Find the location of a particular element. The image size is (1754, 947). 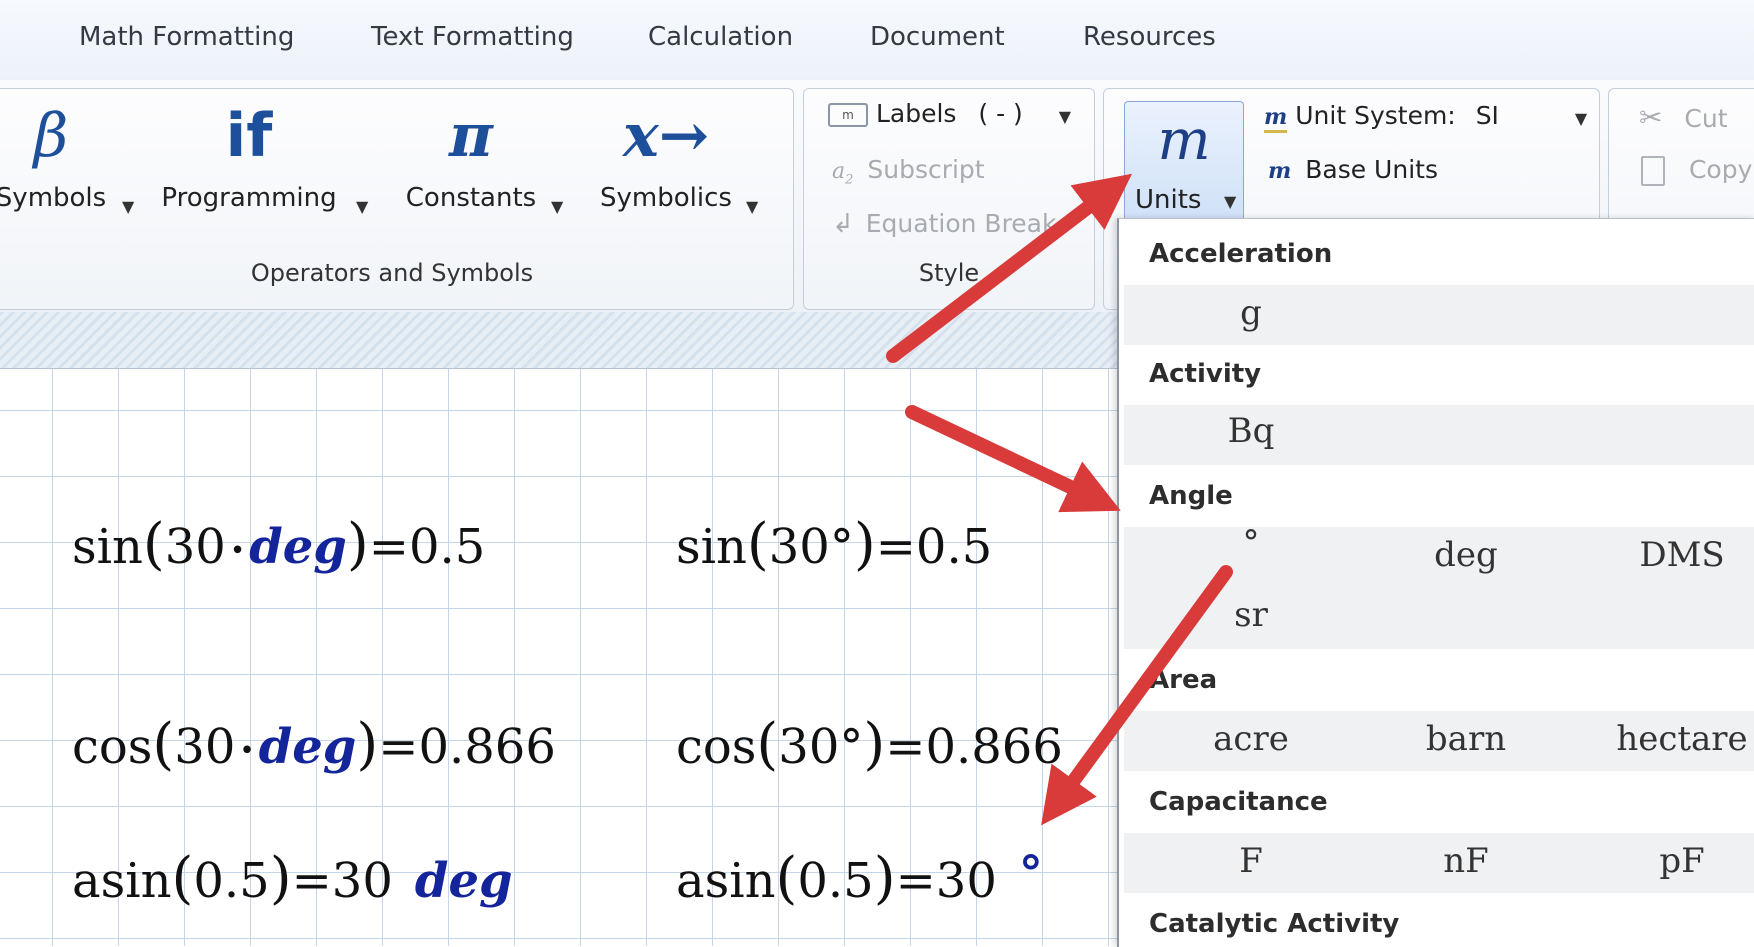

labels-button: m Labels ( - ) ▼ is located at coordinates (949, 113).